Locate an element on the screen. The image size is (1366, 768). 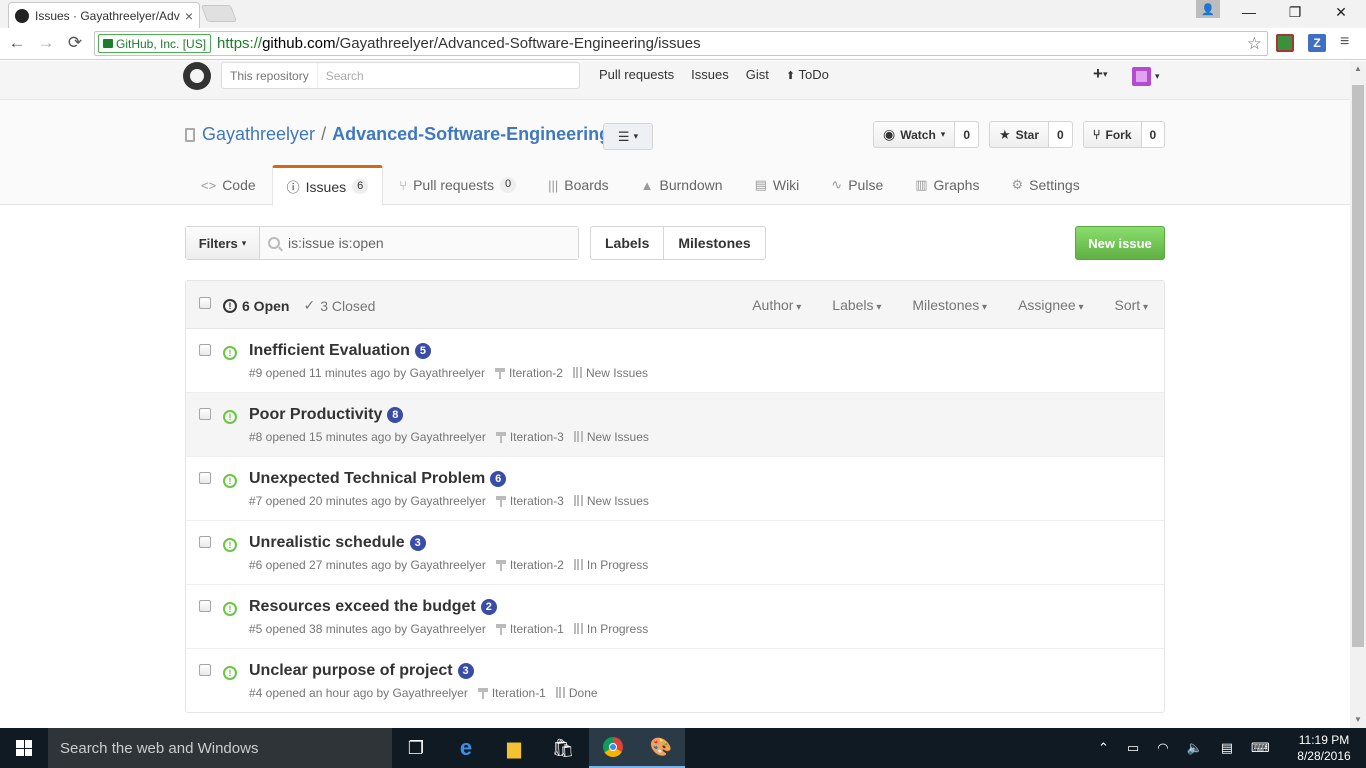
issue-title-link: Unexpected Technical Problem is located at coordinates (367, 479).